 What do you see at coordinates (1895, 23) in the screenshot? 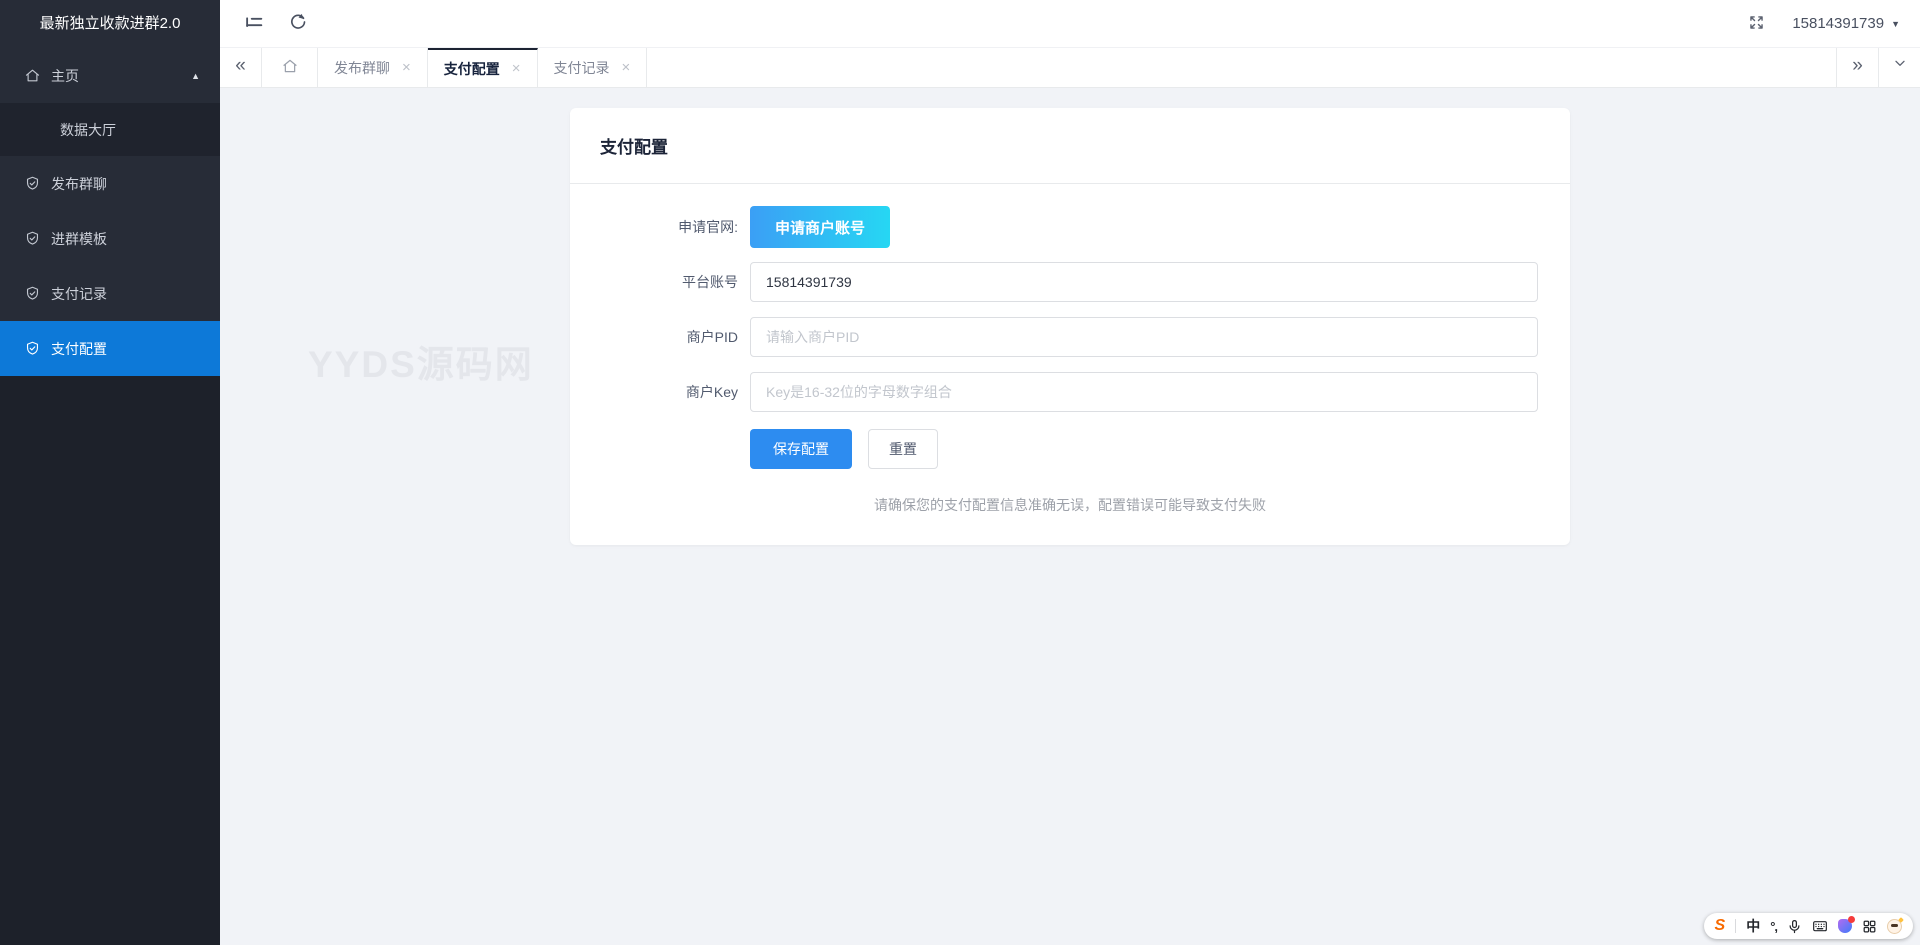
I see `caret-down-icon: ▼` at bounding box center [1895, 23].